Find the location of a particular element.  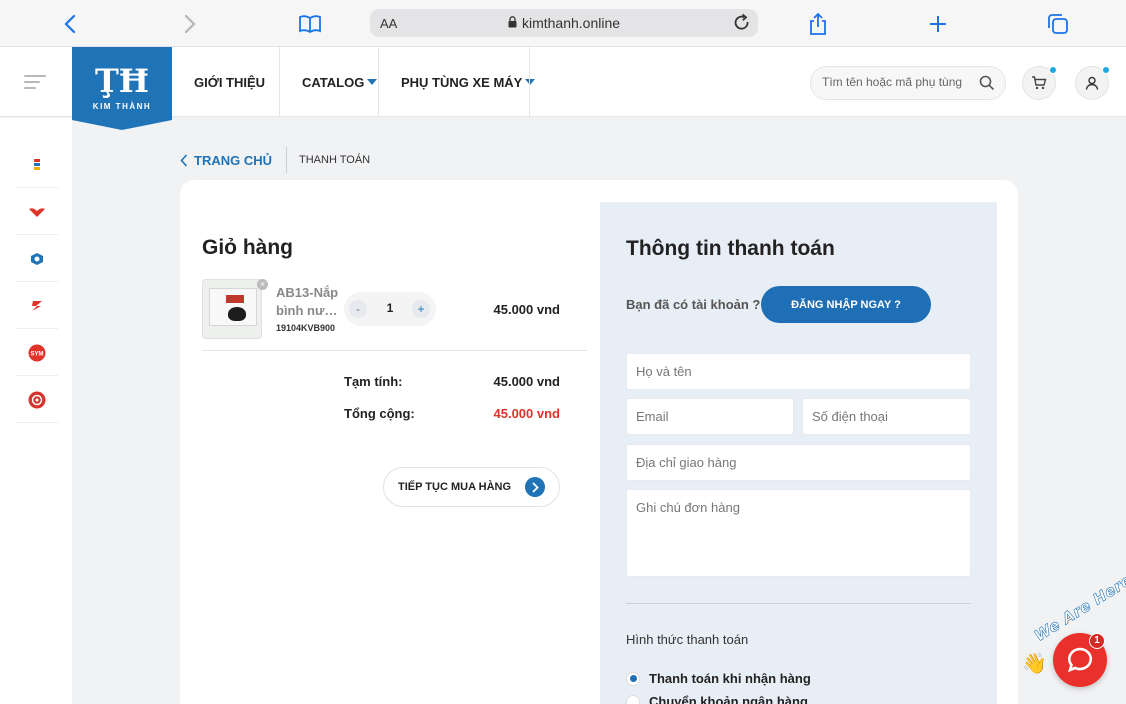

product-package is located at coordinates (233, 307).